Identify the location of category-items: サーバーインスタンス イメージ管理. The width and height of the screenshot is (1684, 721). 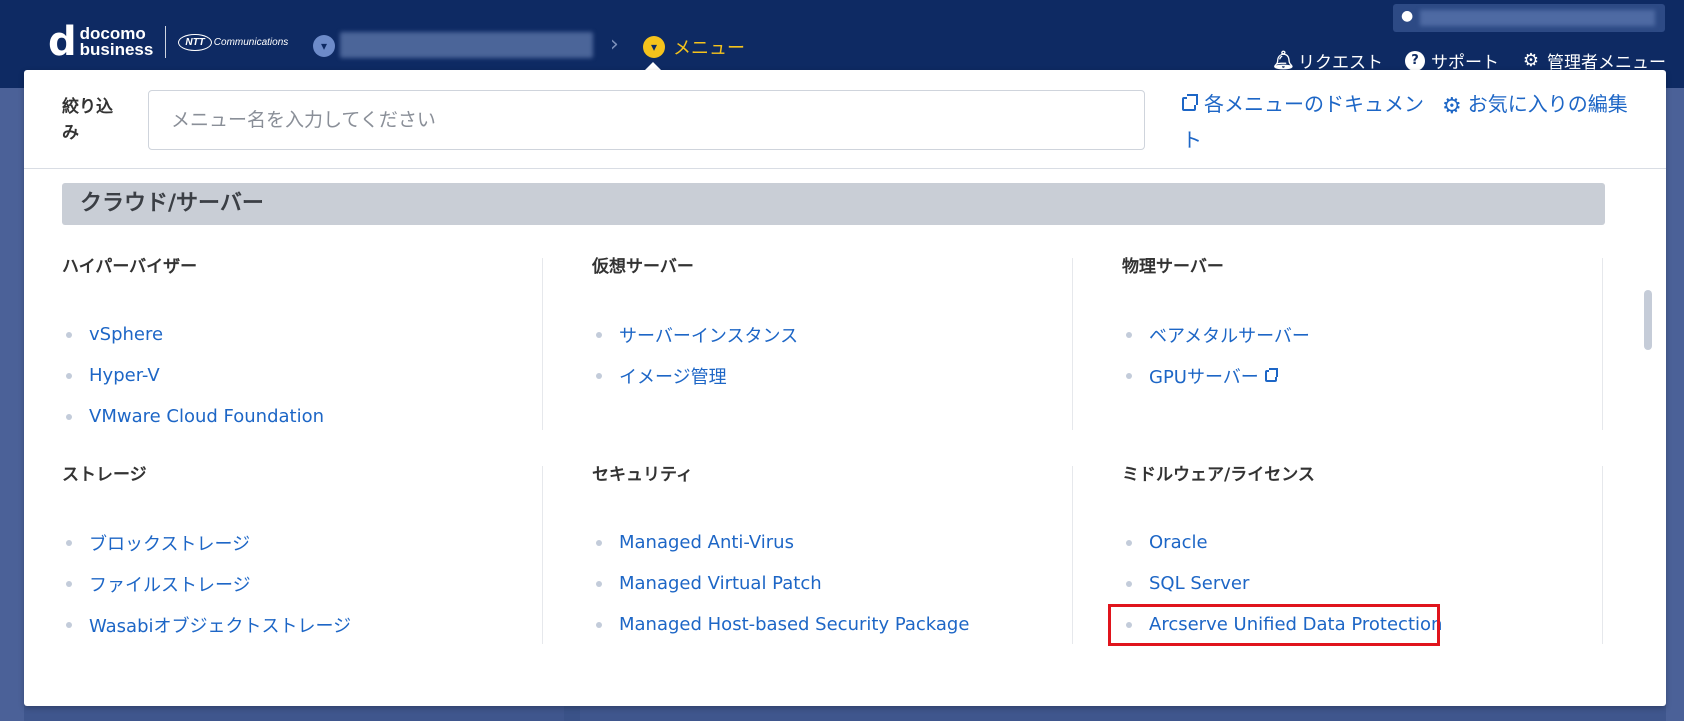
(832, 355).